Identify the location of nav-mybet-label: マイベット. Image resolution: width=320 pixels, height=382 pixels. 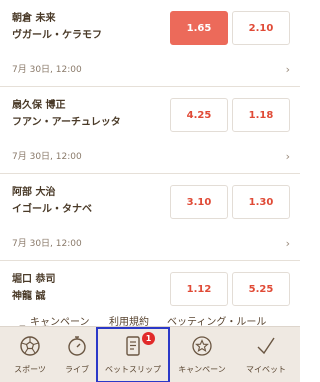
(266, 369).